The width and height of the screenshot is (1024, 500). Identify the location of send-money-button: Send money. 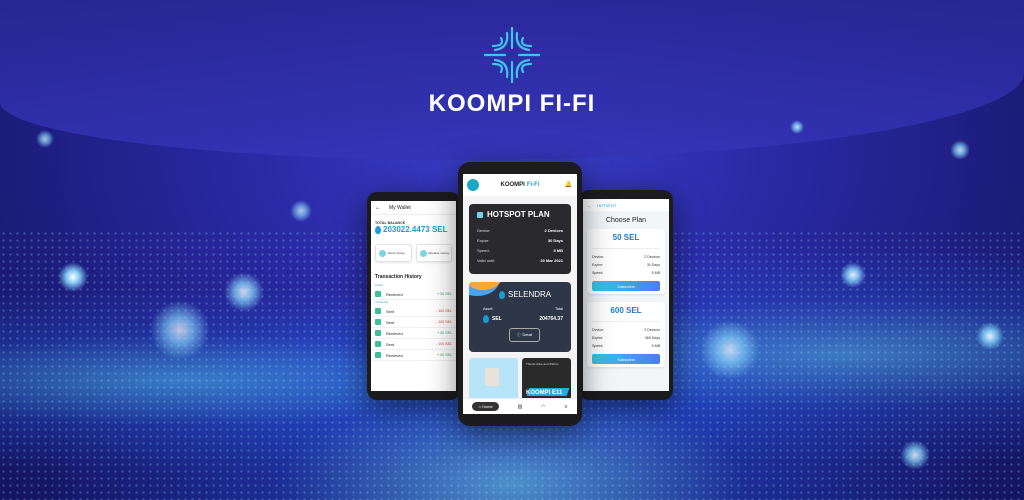
(393, 253).